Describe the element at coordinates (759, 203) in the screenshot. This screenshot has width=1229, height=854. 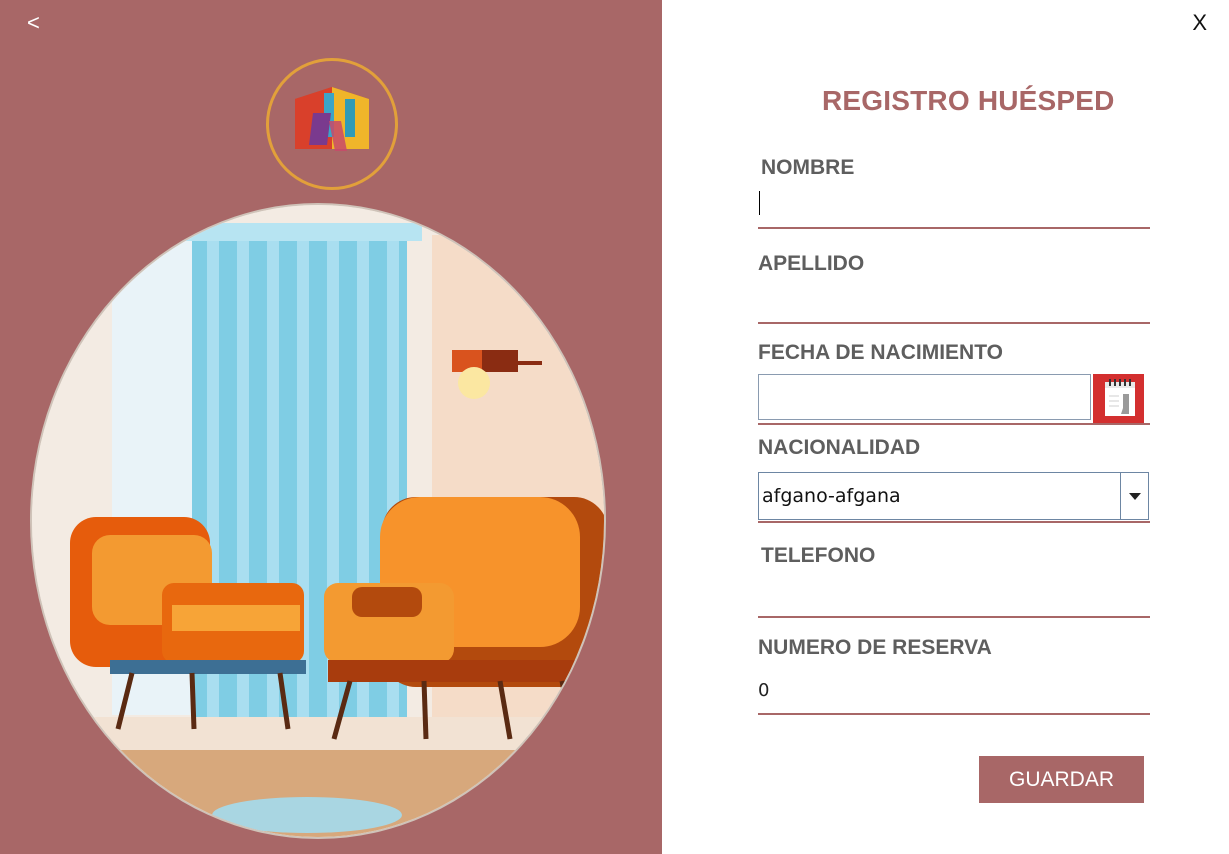
I see `text-caret` at that location.